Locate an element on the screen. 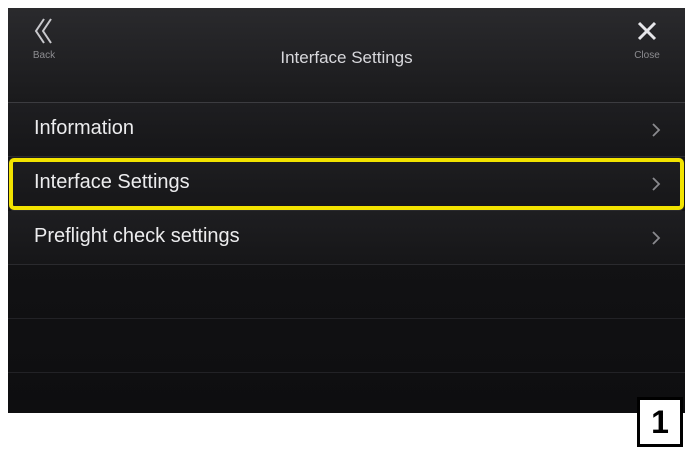 The image size is (693, 456). double-chevron-left-icon is located at coordinates (43, 31).